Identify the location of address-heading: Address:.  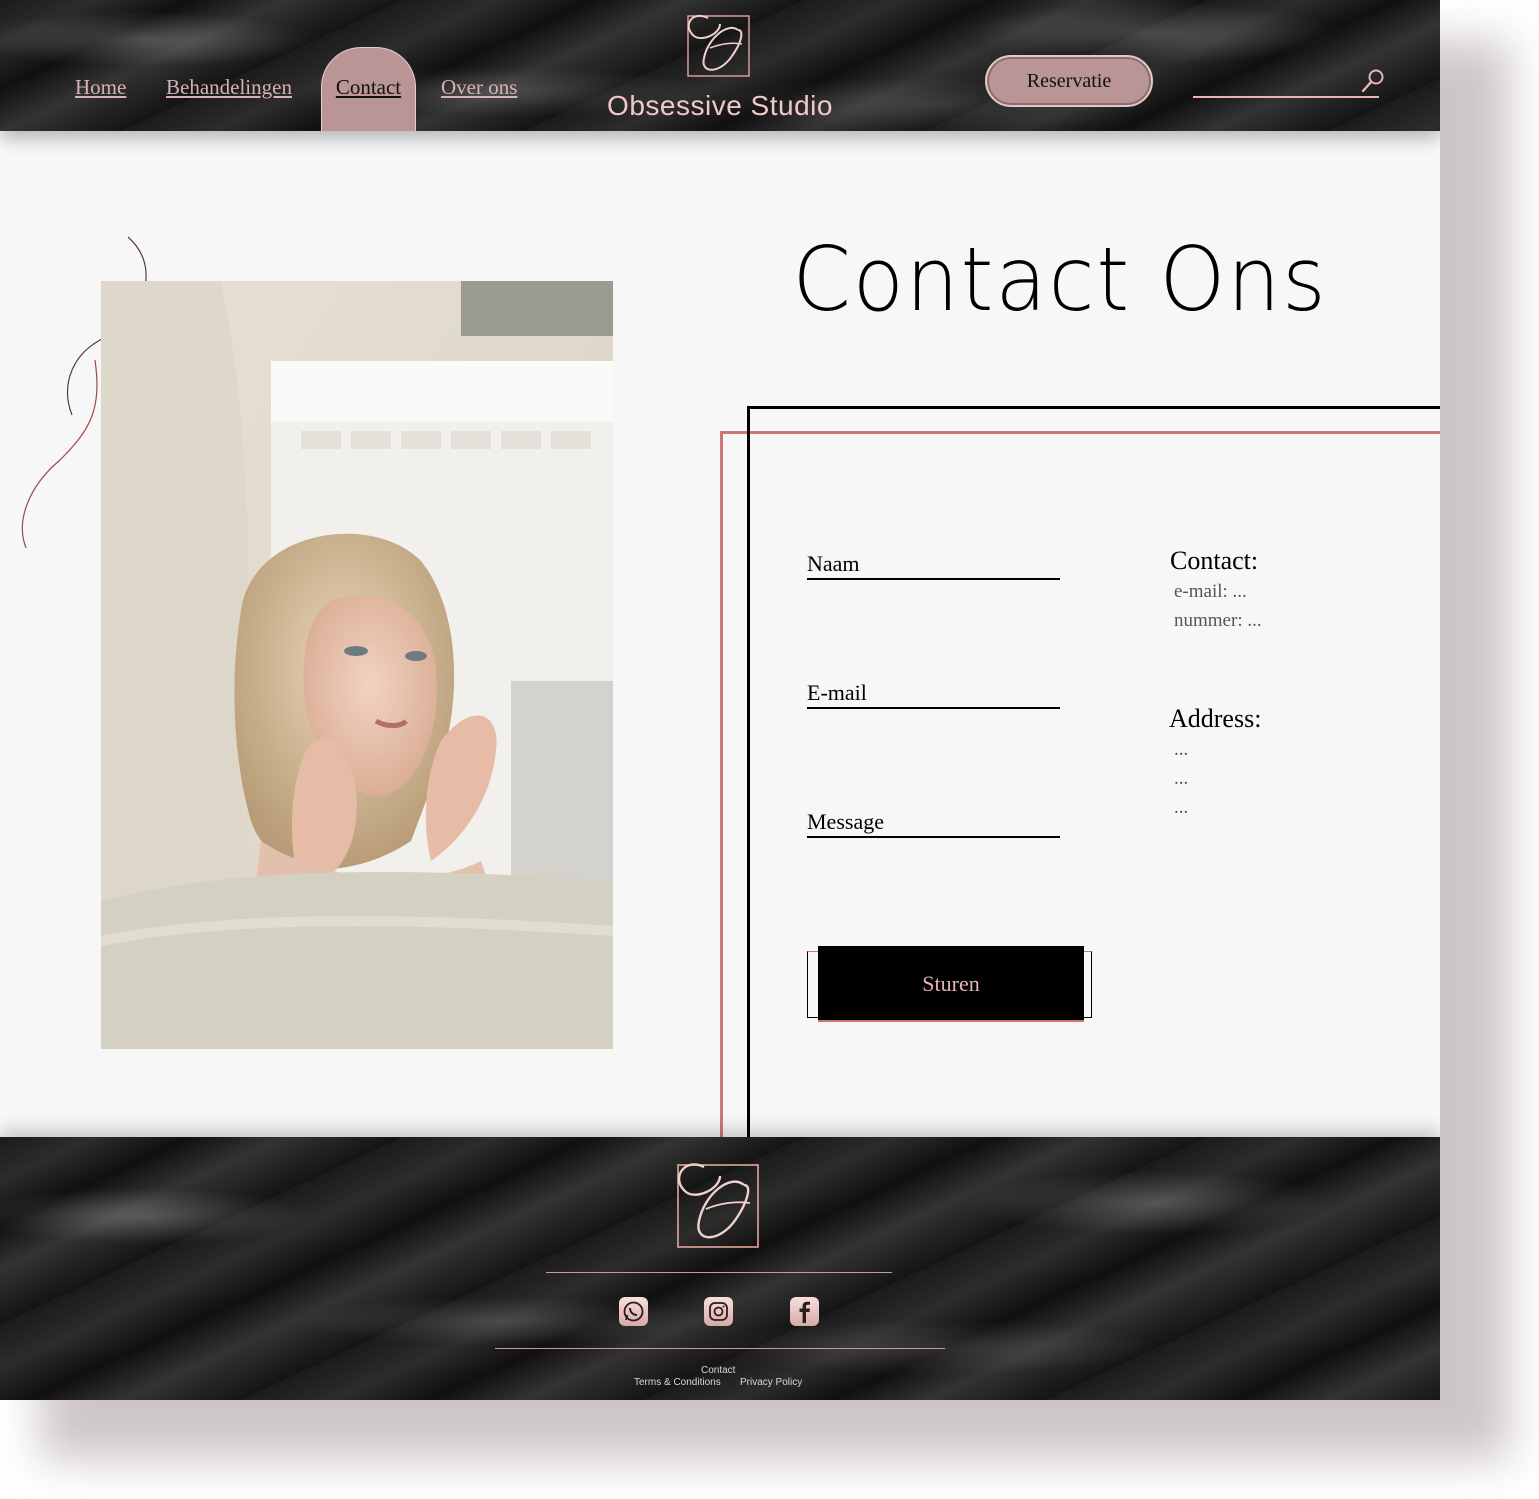
(1215, 718).